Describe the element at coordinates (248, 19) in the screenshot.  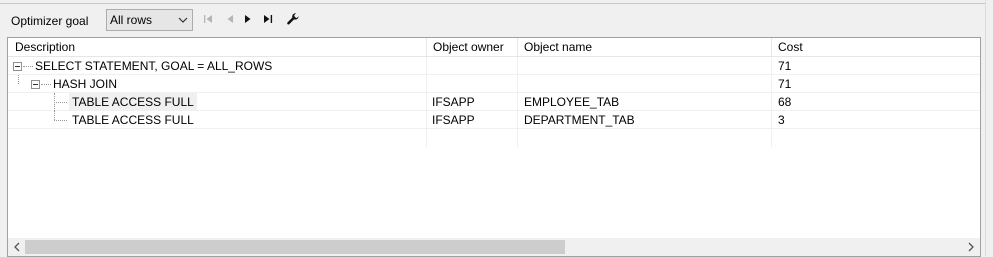
I see `next-icon` at that location.